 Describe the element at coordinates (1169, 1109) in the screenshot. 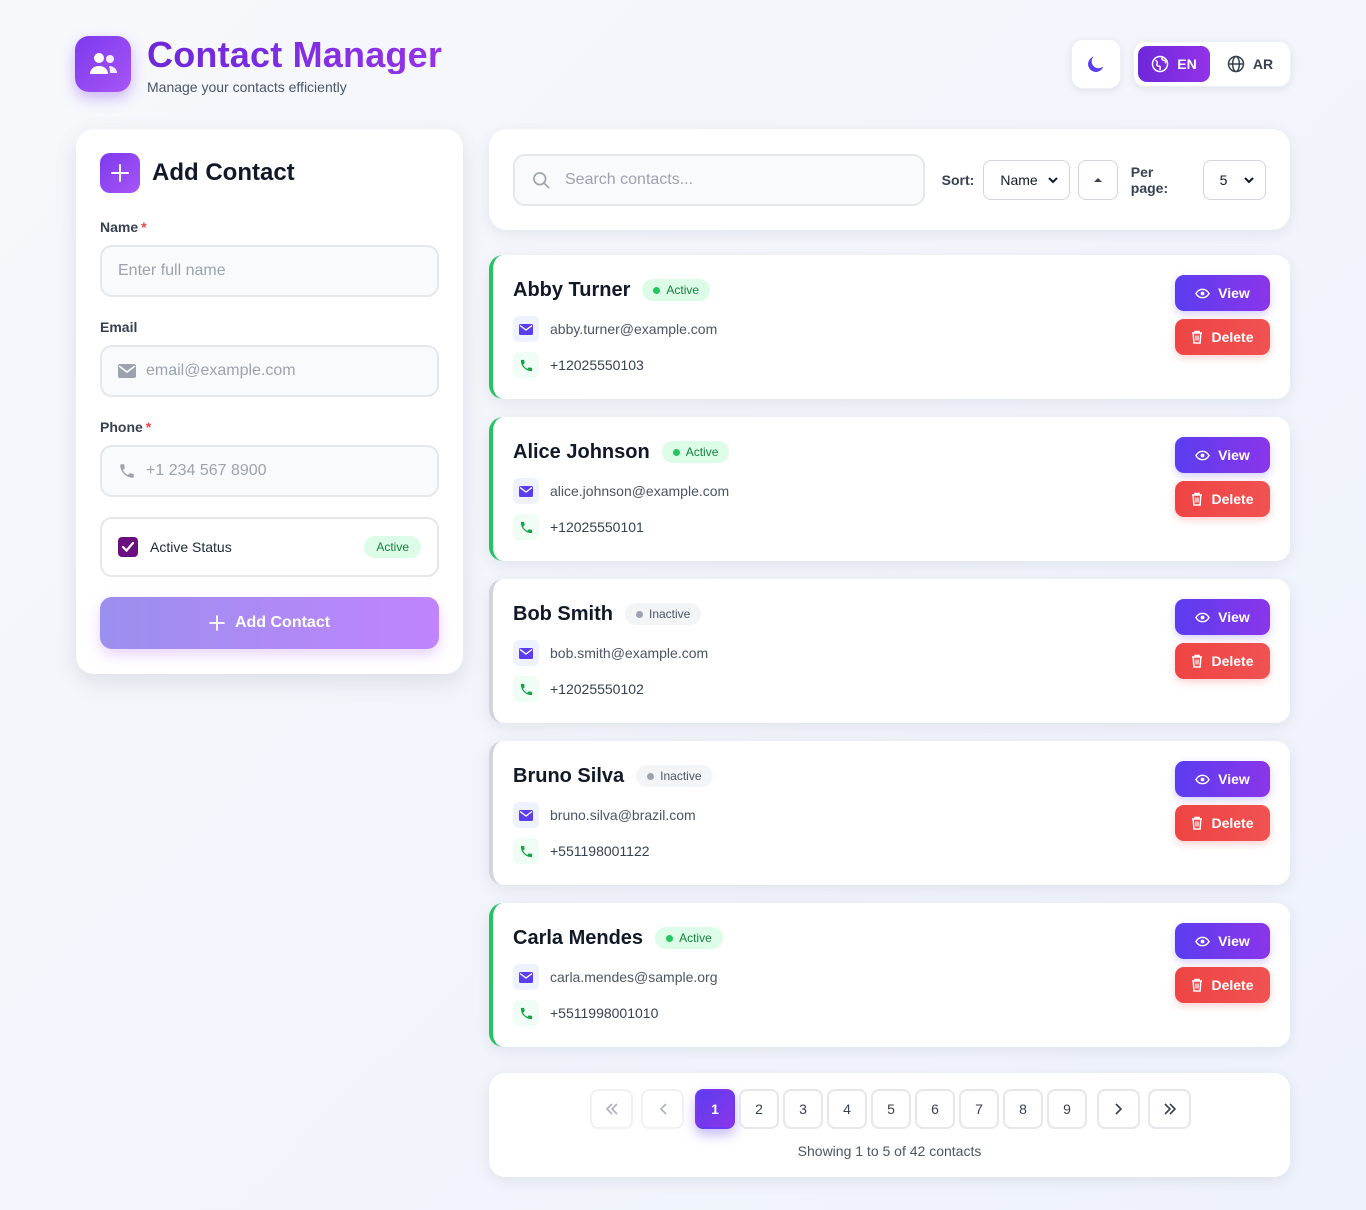

I see `last-page-button` at that location.